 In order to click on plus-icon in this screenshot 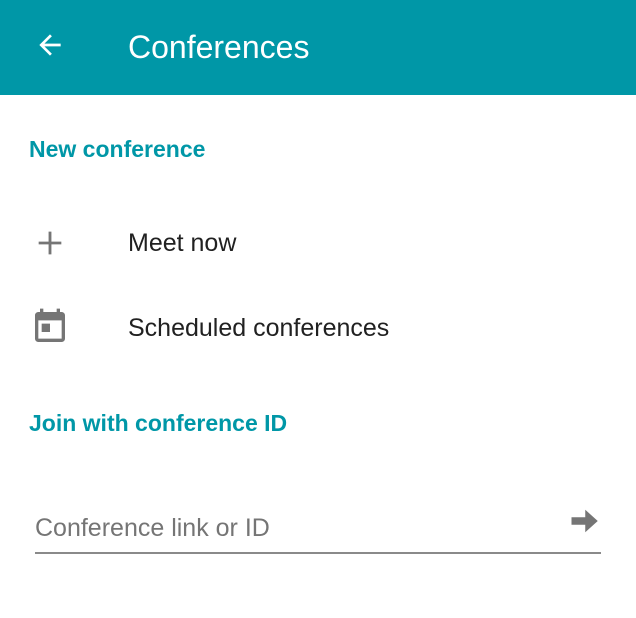, I will do `click(50, 243)`.